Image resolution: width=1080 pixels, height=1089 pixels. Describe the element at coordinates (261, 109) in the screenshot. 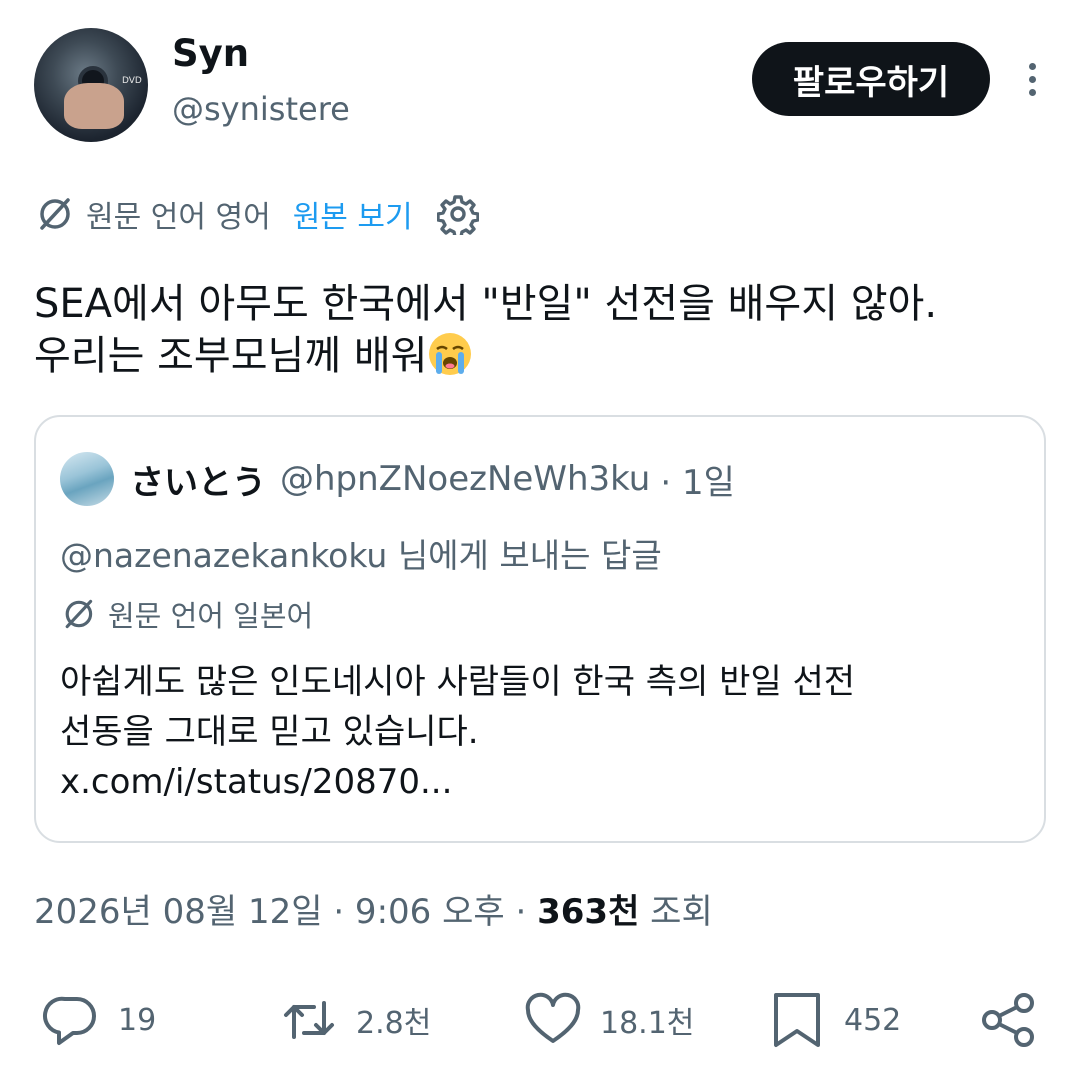

I see `author-handle: @synistere` at that location.